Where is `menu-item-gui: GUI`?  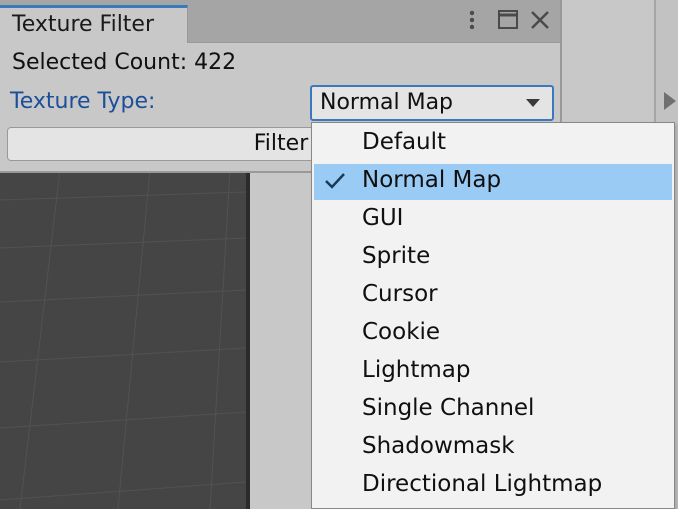
menu-item-gui: GUI is located at coordinates (493, 220).